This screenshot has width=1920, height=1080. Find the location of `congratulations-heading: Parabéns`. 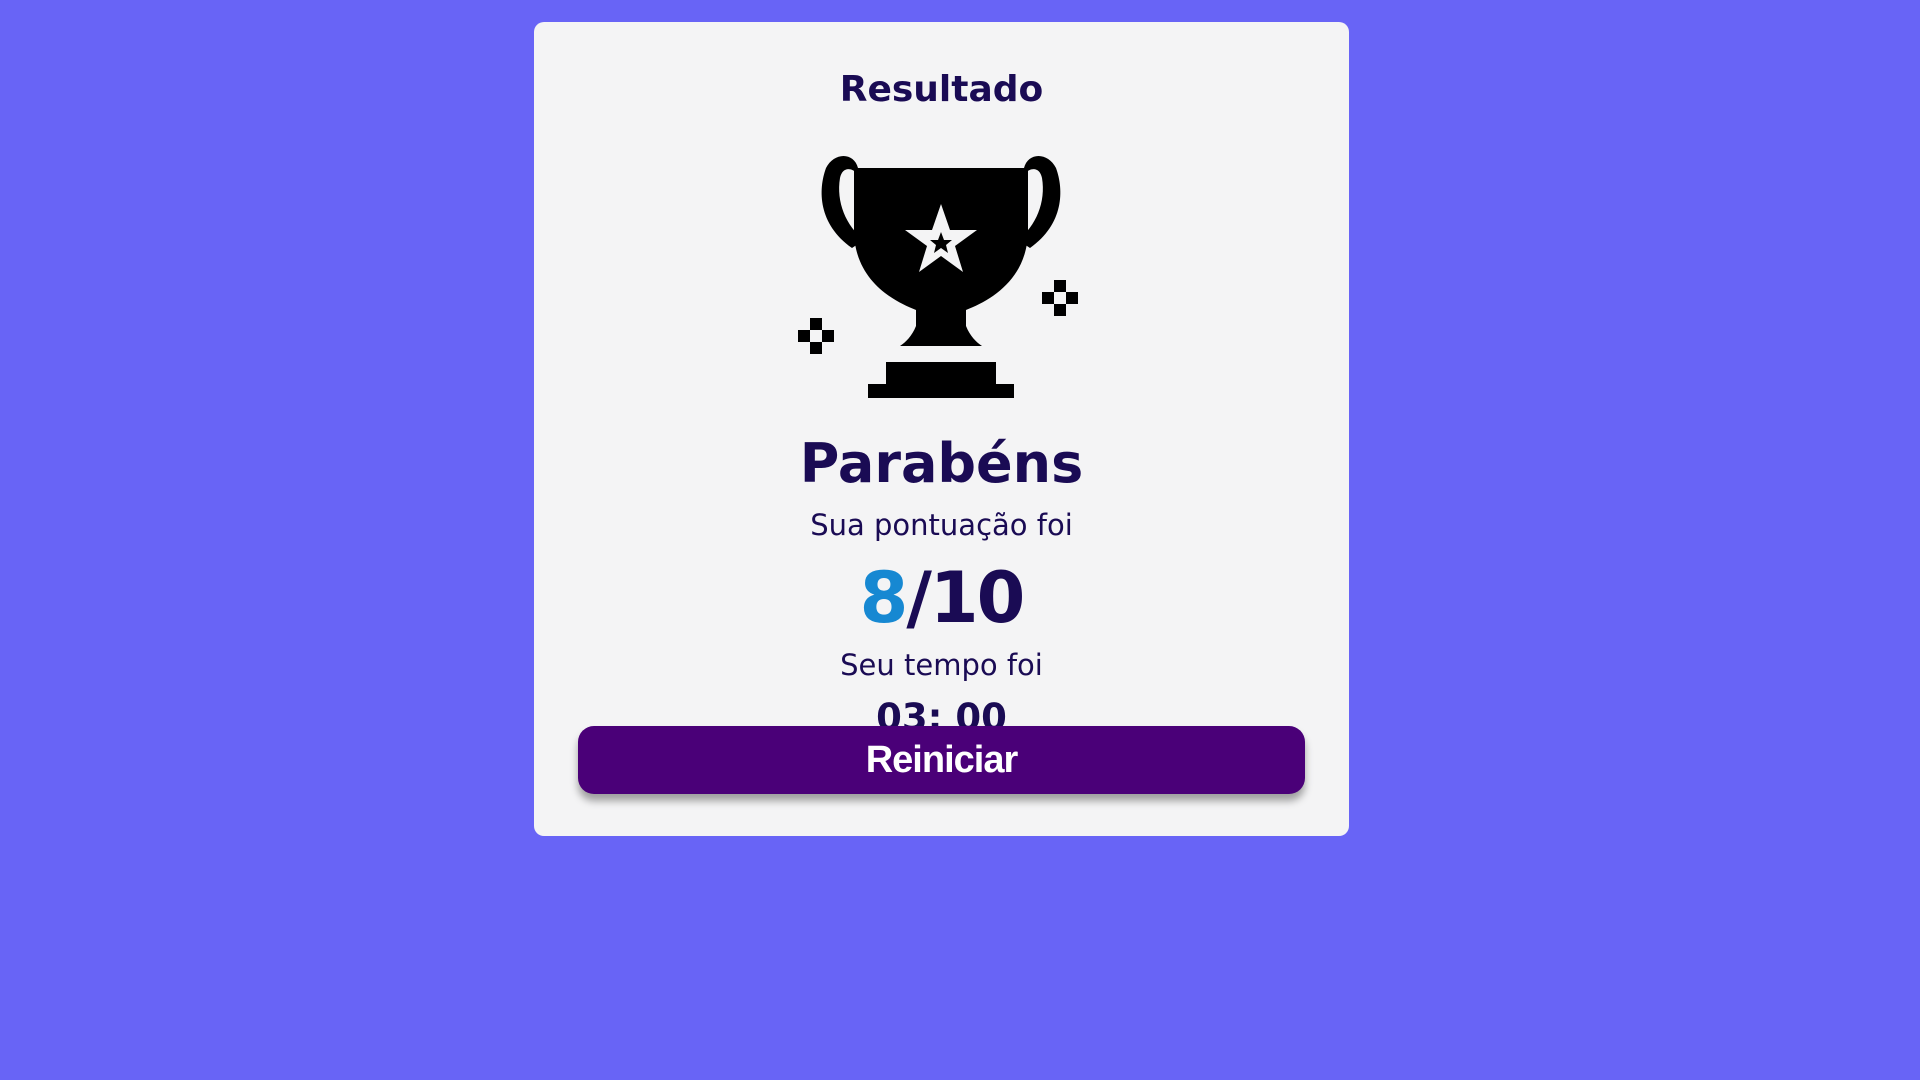

congratulations-heading: Parabéns is located at coordinates (941, 463).